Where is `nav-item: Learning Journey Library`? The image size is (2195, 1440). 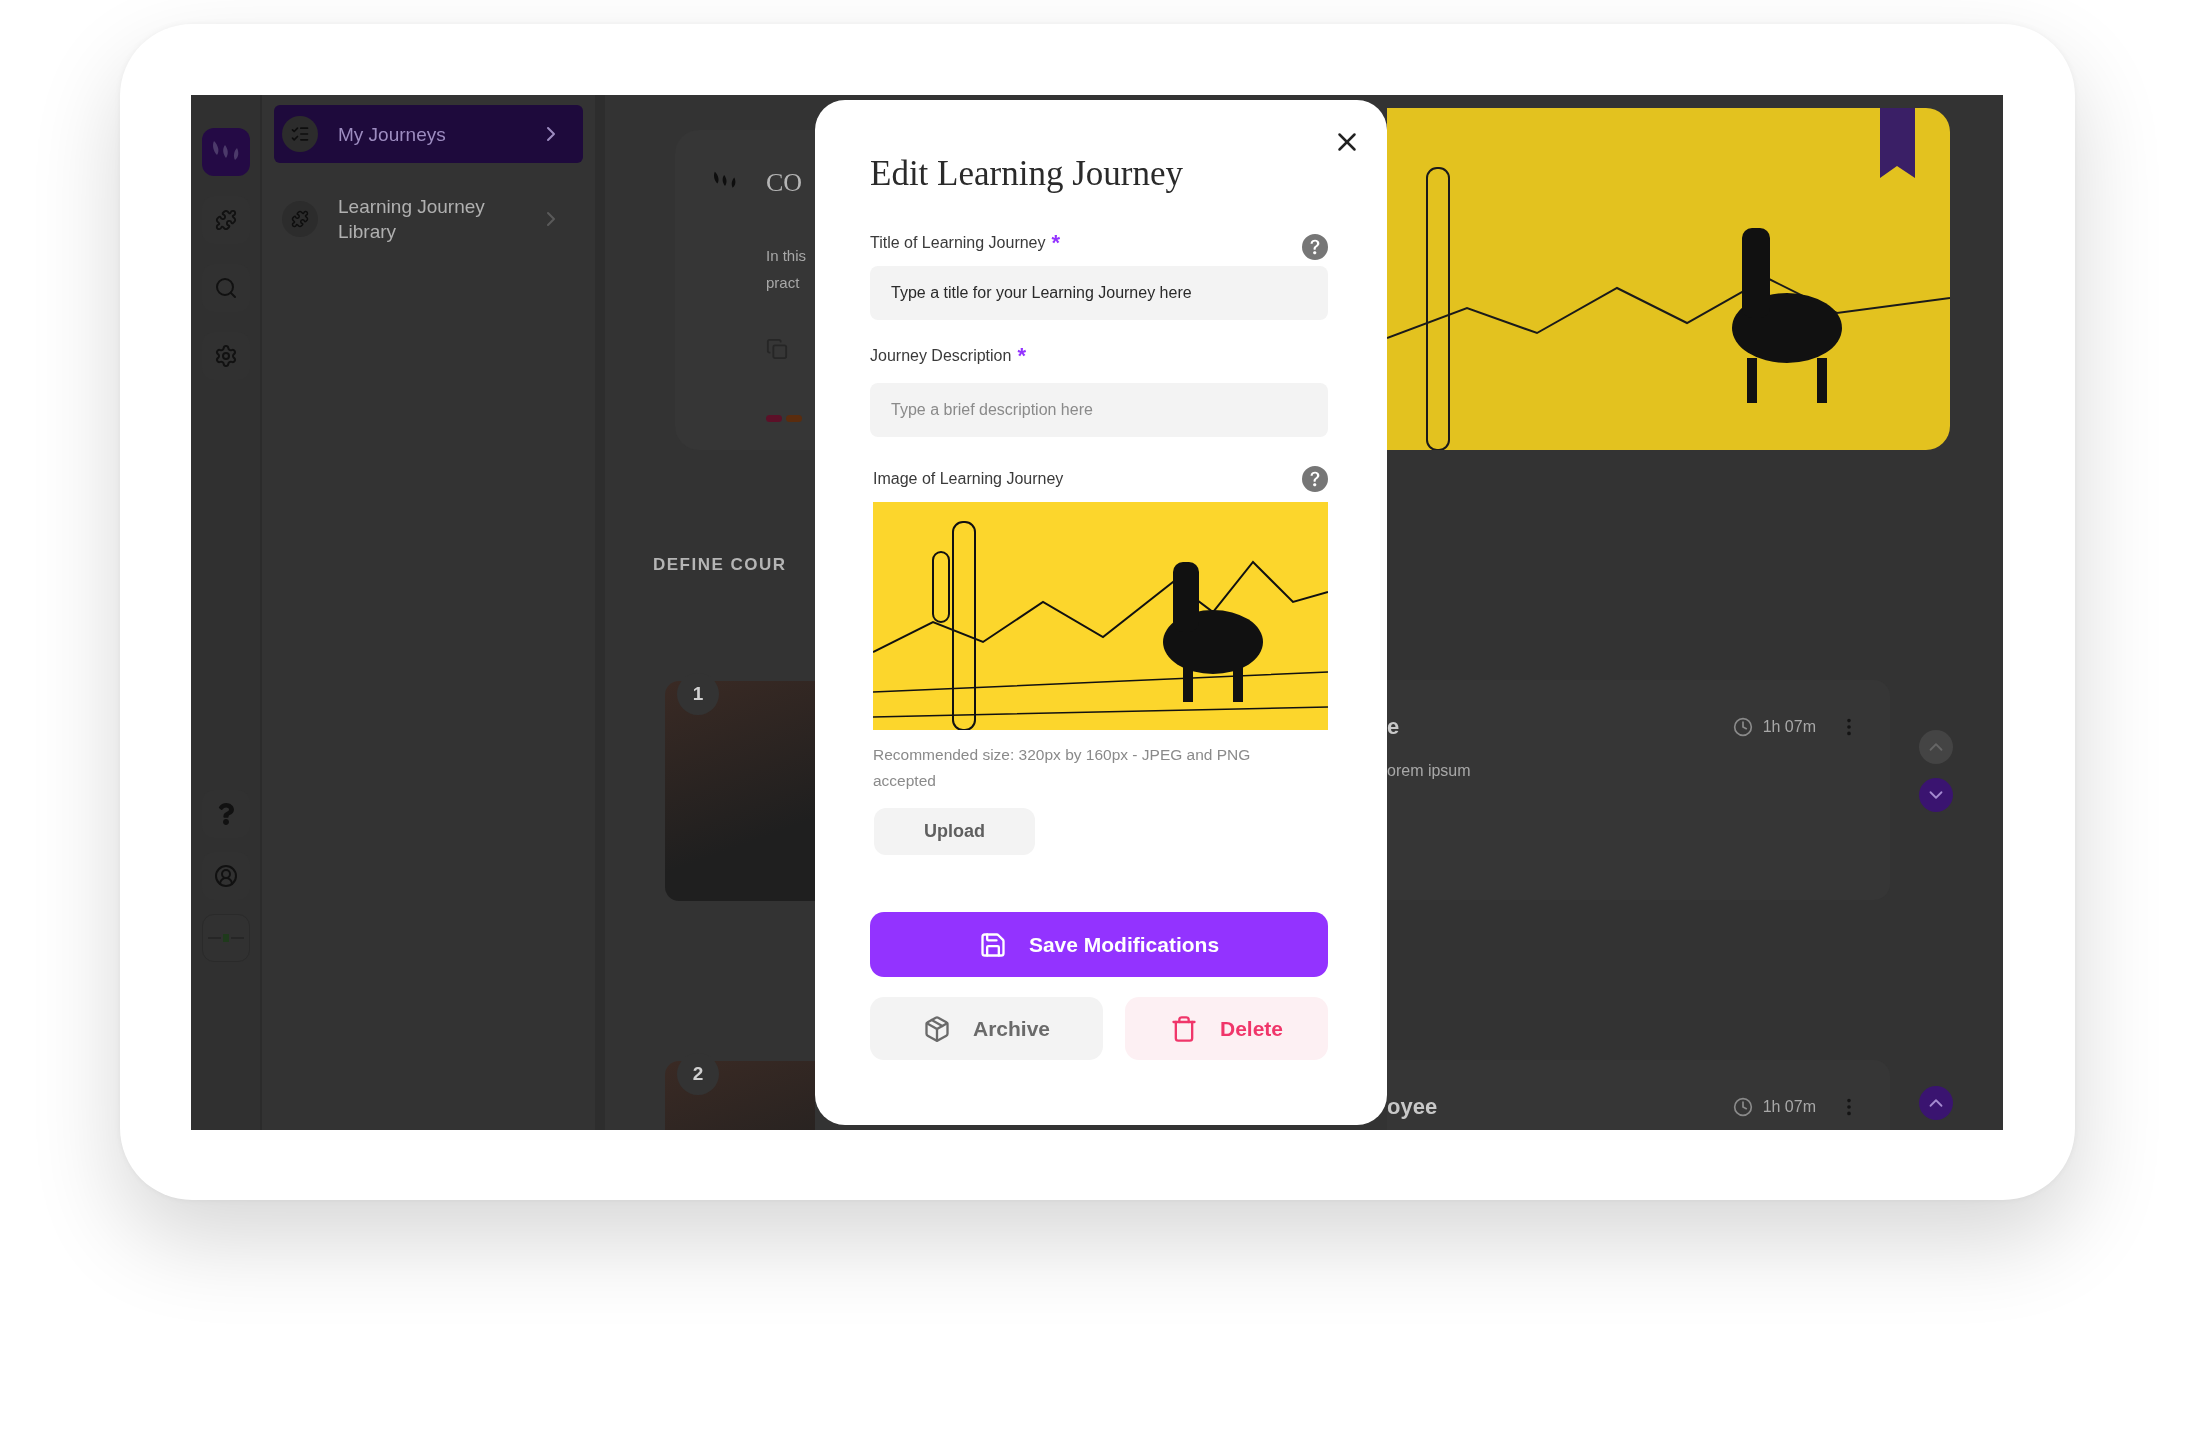
nav-item: Learning Journey Library is located at coordinates (428, 219).